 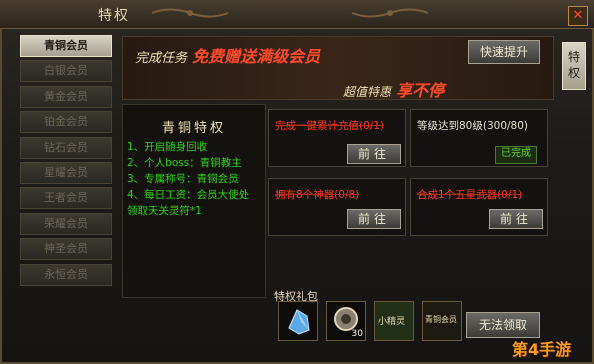 What do you see at coordinates (164, 211) in the screenshot?
I see `privilege-line: 领取天关灵符*1` at bounding box center [164, 211].